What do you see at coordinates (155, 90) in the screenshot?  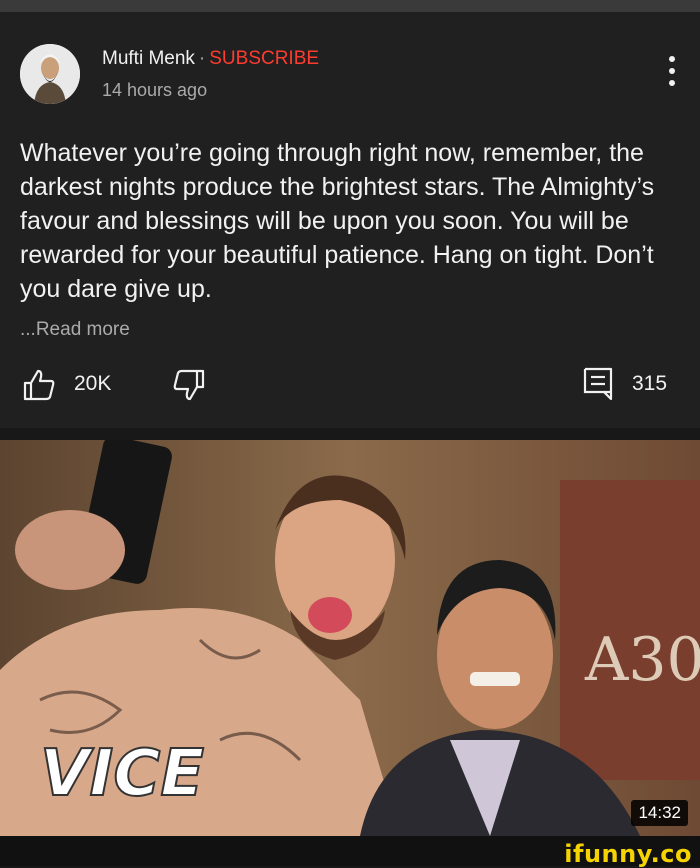 I see `post-time: 14 hours ago` at bounding box center [155, 90].